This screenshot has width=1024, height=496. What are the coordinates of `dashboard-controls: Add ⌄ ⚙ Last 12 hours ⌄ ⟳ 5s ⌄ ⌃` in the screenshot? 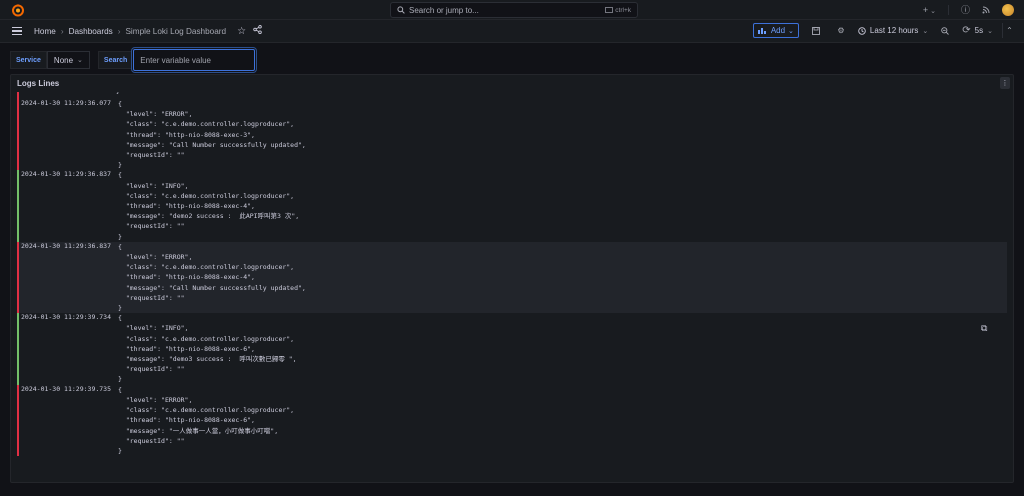 It's located at (884, 30).